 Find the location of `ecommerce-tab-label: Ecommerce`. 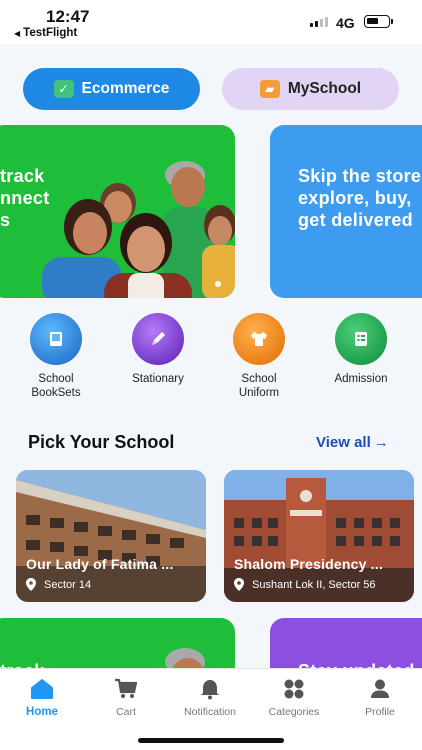

ecommerce-tab-label: Ecommerce is located at coordinates (125, 88).